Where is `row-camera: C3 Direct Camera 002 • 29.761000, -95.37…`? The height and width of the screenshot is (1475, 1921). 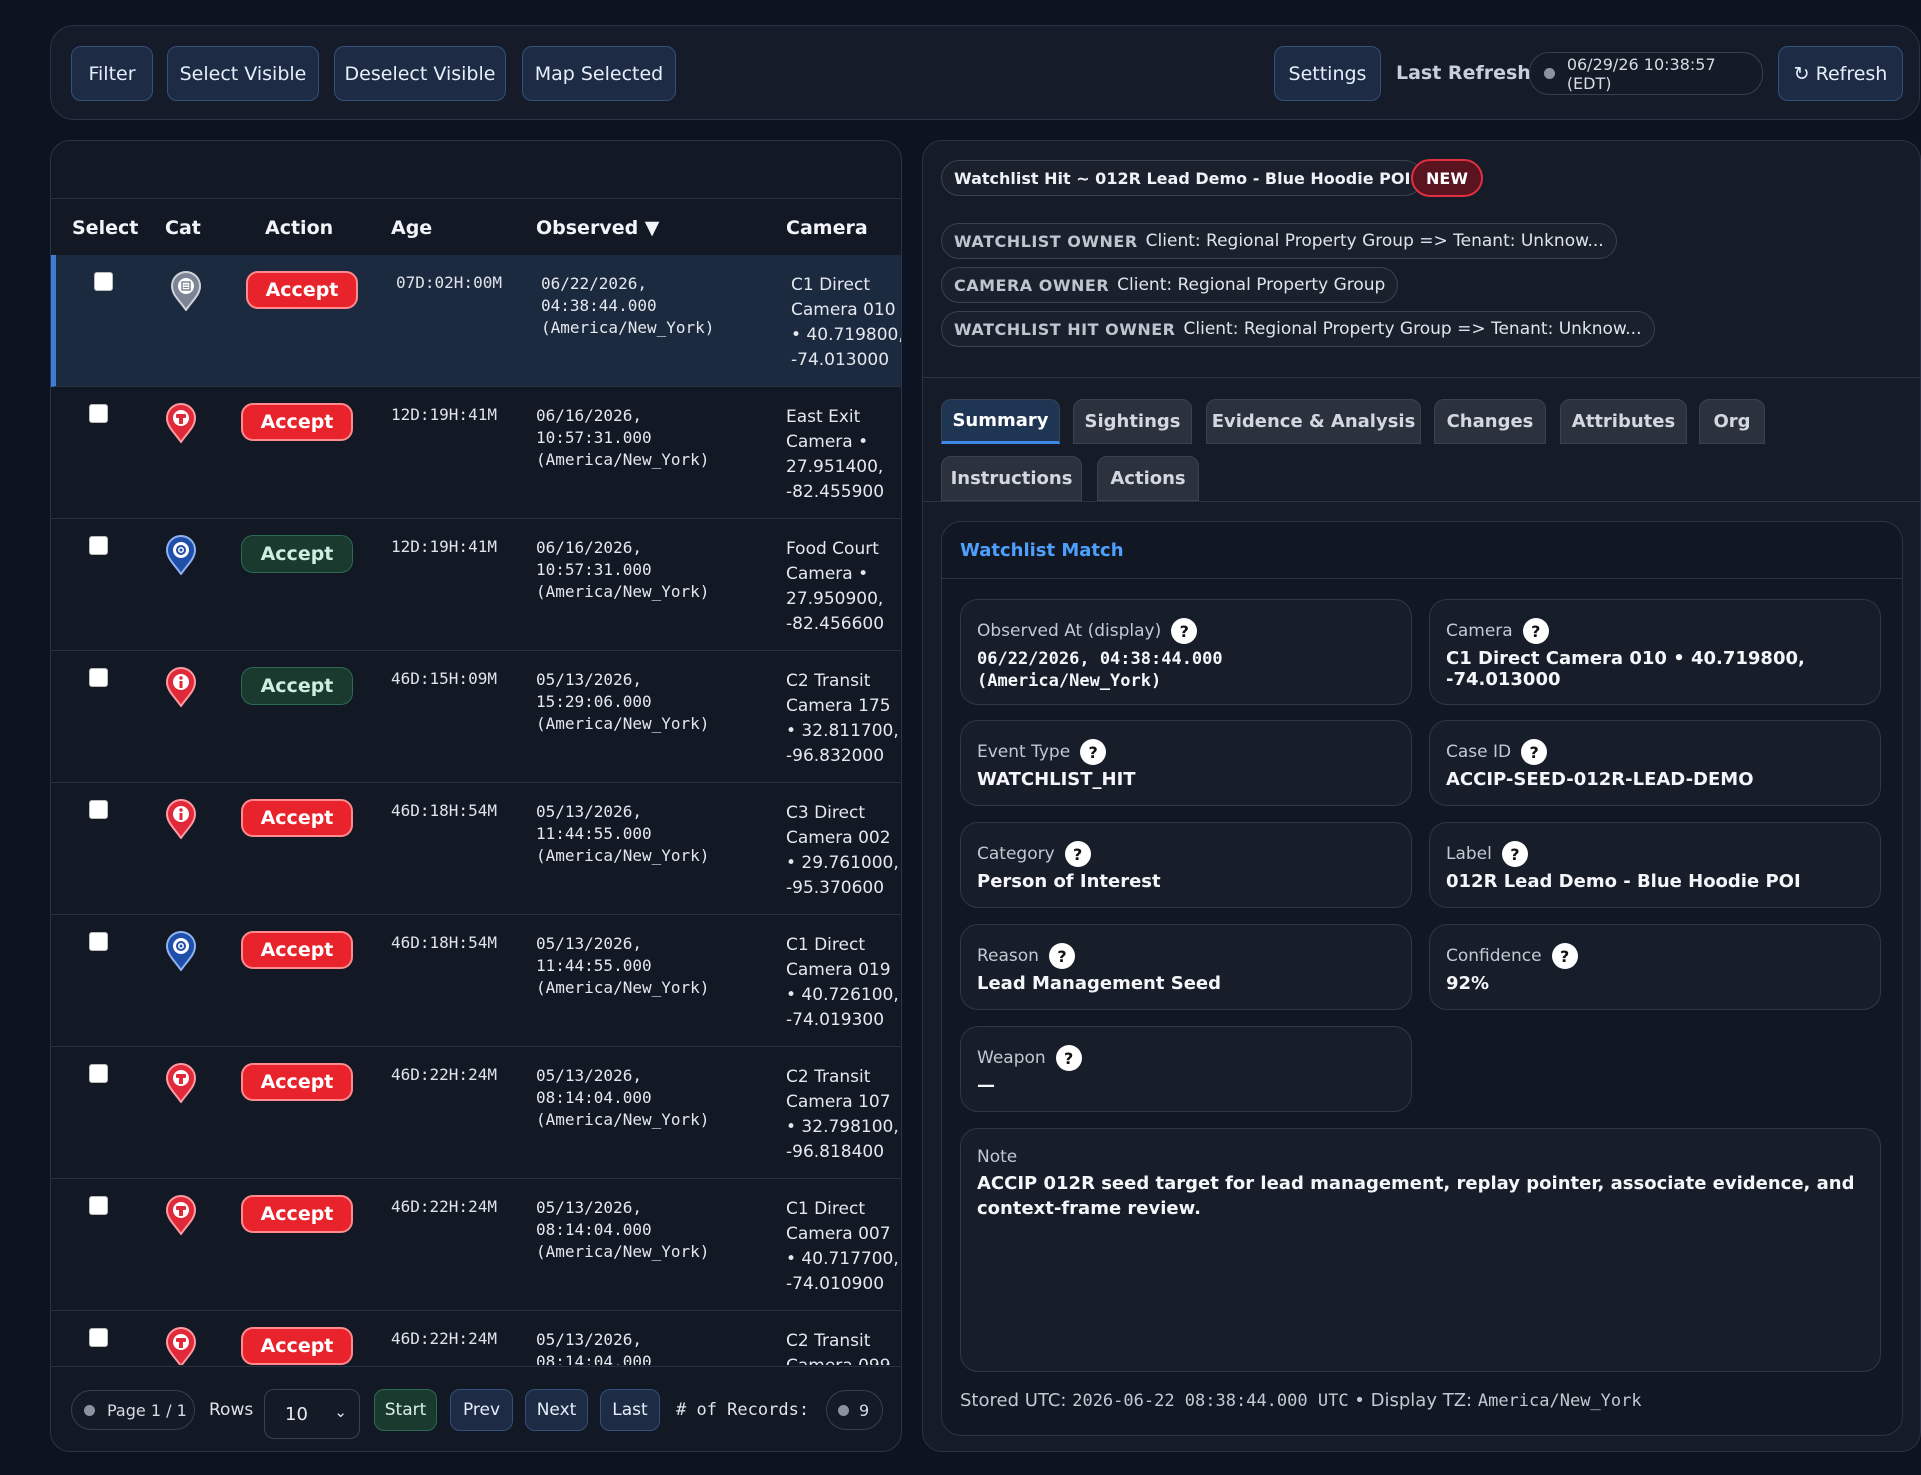 row-camera: C3 Direct Camera 002 • 29.761000, -95.37… is located at coordinates (842, 850).